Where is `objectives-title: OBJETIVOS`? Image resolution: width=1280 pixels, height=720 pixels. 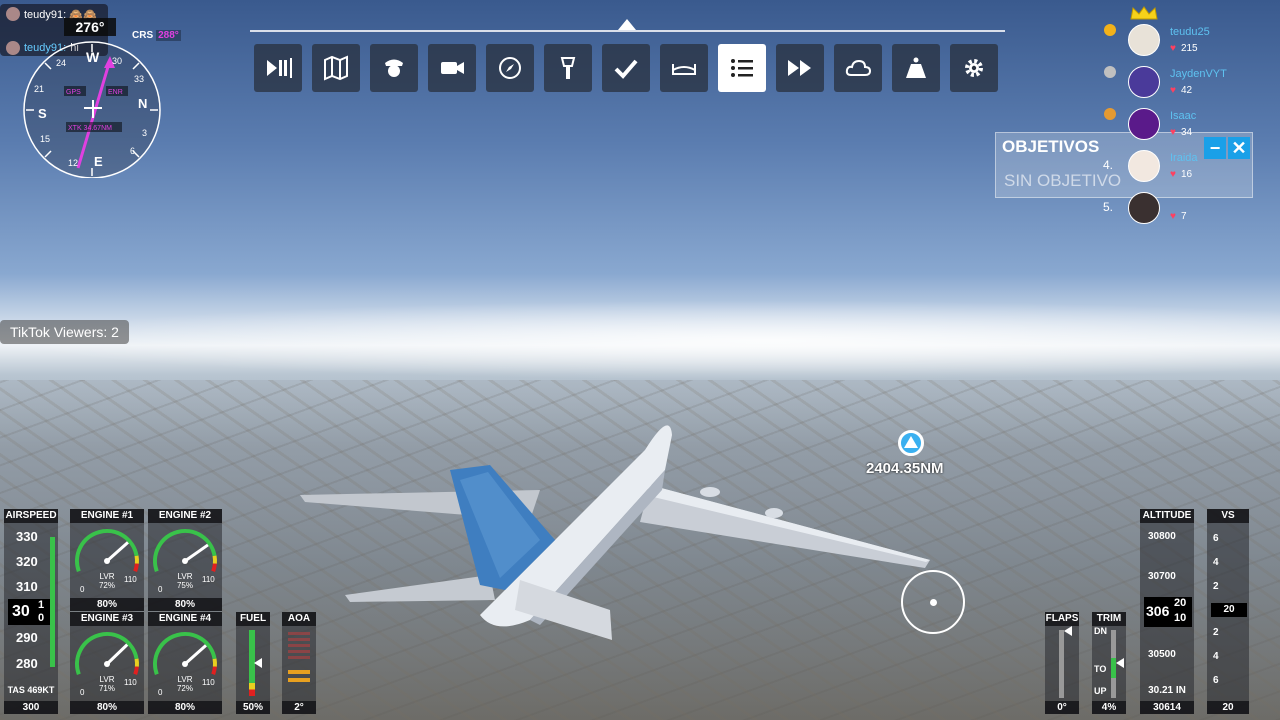 objectives-title: OBJETIVOS is located at coordinates (1051, 146).